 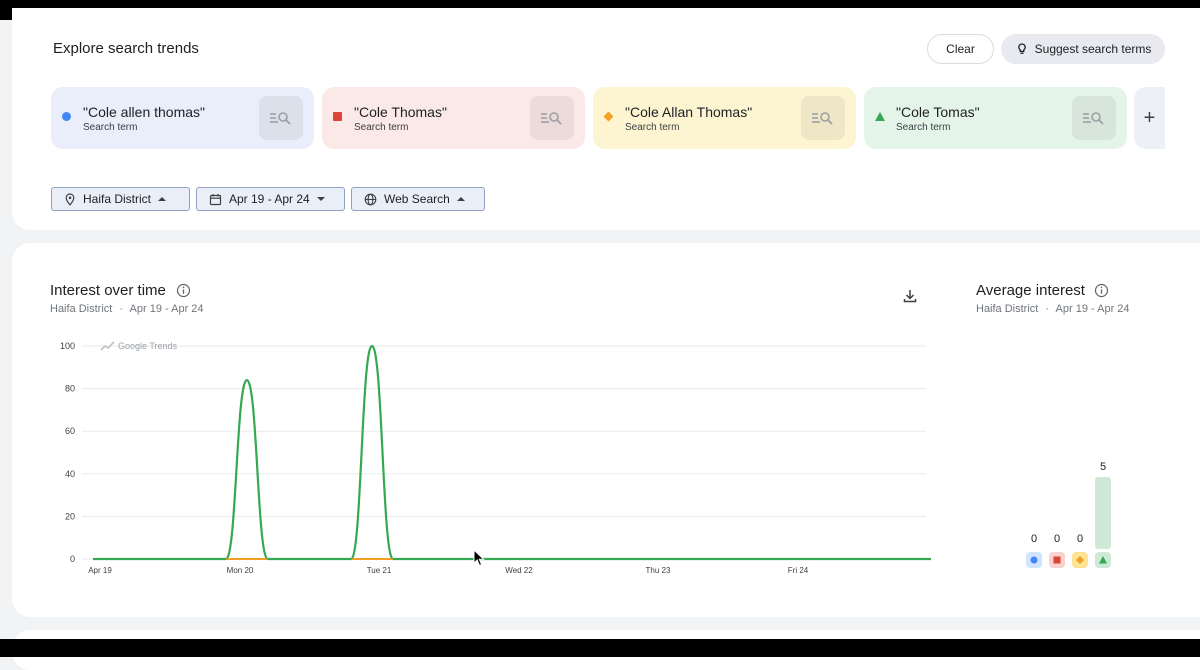 I want to click on square-marker-icon, so click(x=1057, y=560).